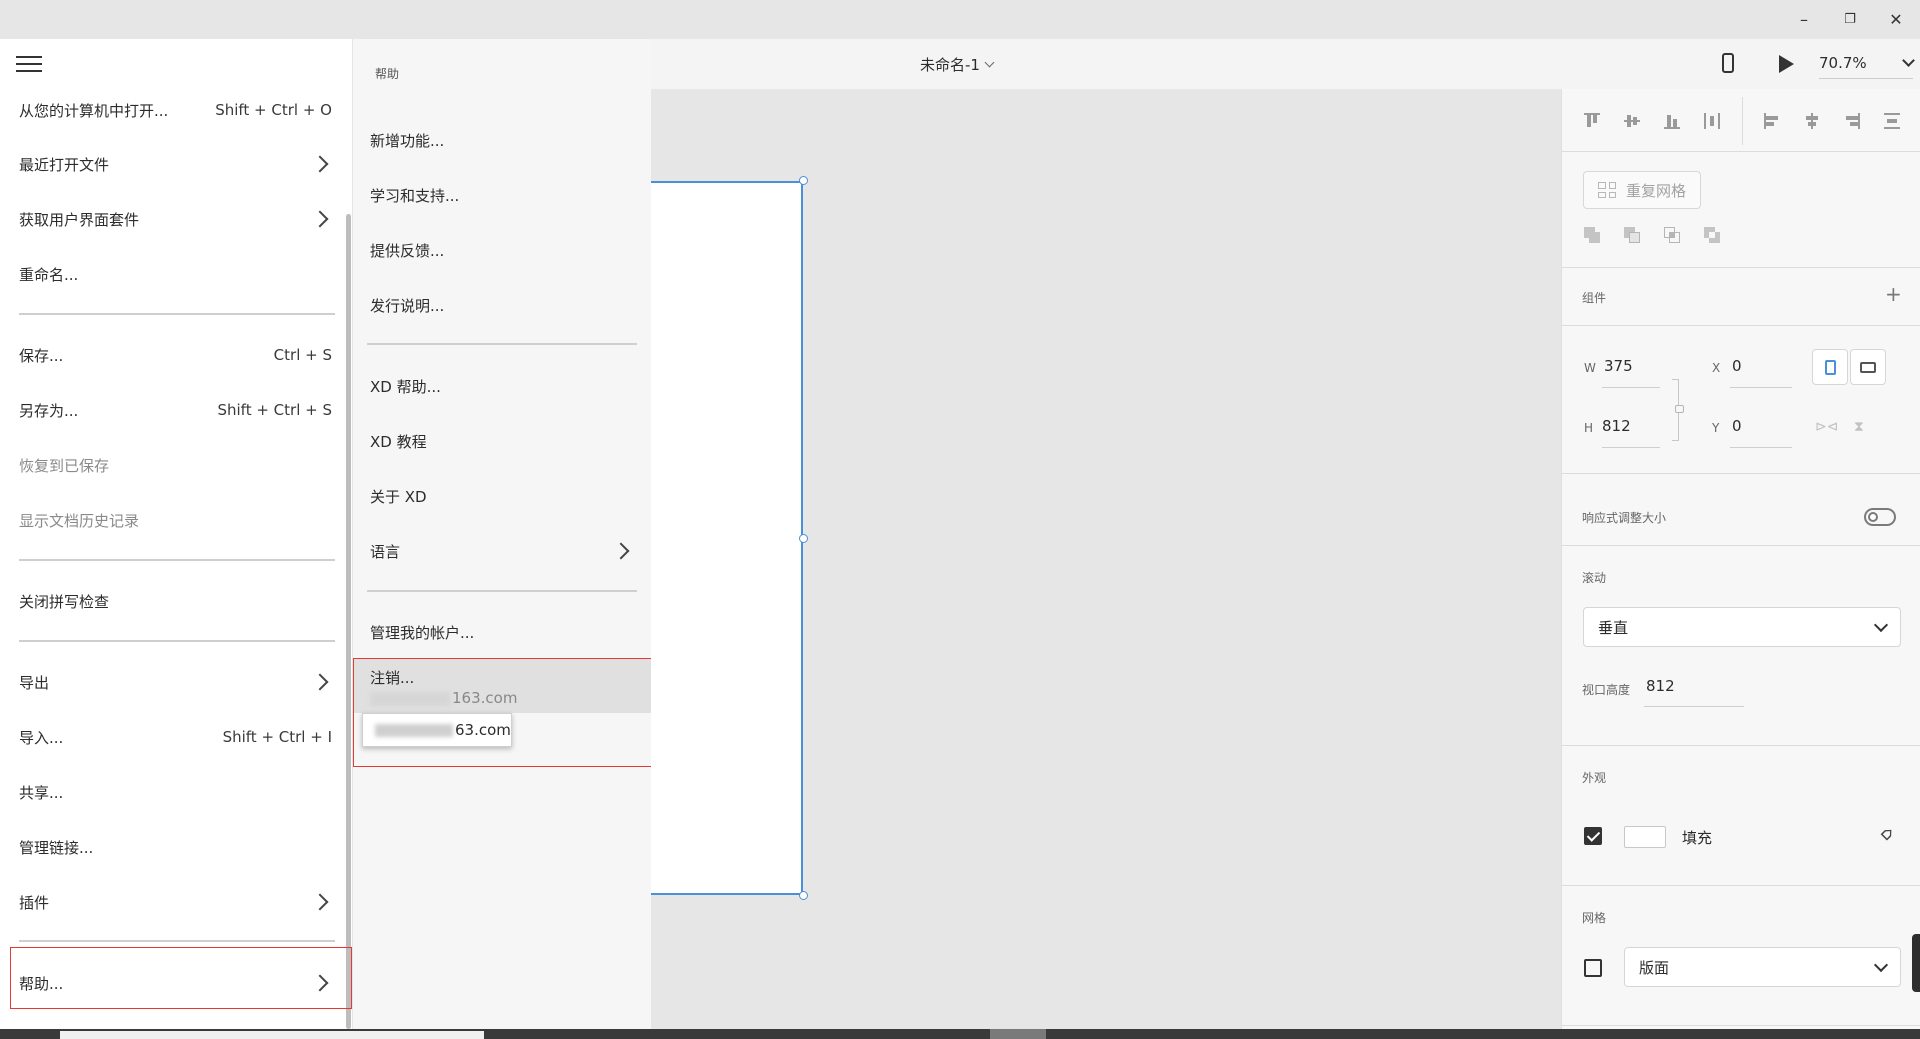  Describe the element at coordinates (1632, 235) in the screenshot. I see `boolean-subtract-icon` at that location.